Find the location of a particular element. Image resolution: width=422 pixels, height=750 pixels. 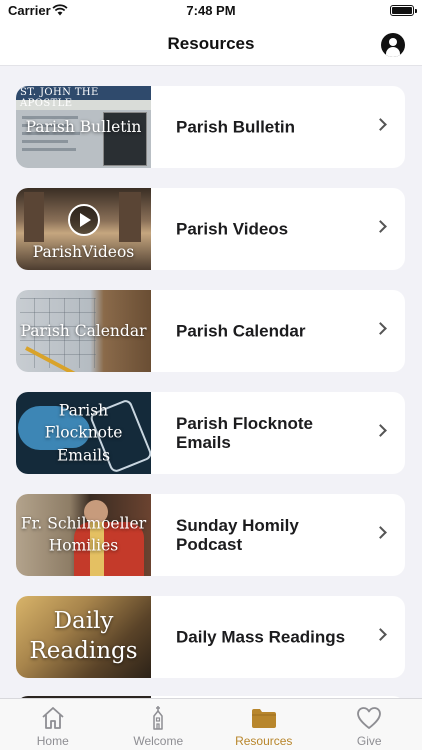

heart-icon is located at coordinates (369, 718).